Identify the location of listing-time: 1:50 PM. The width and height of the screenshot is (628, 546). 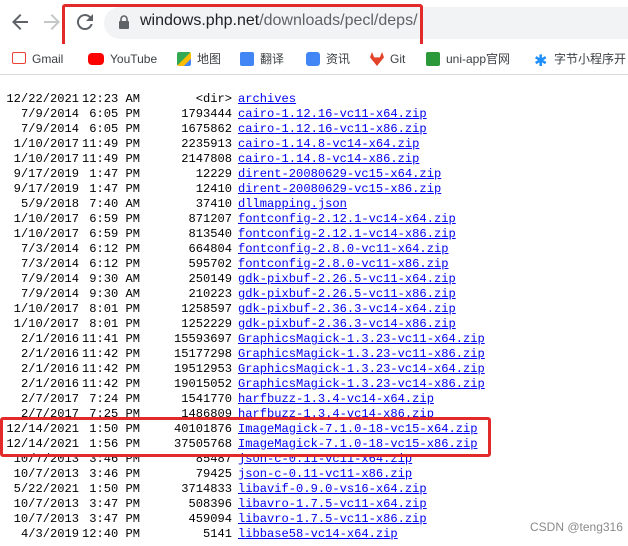
(114, 489).